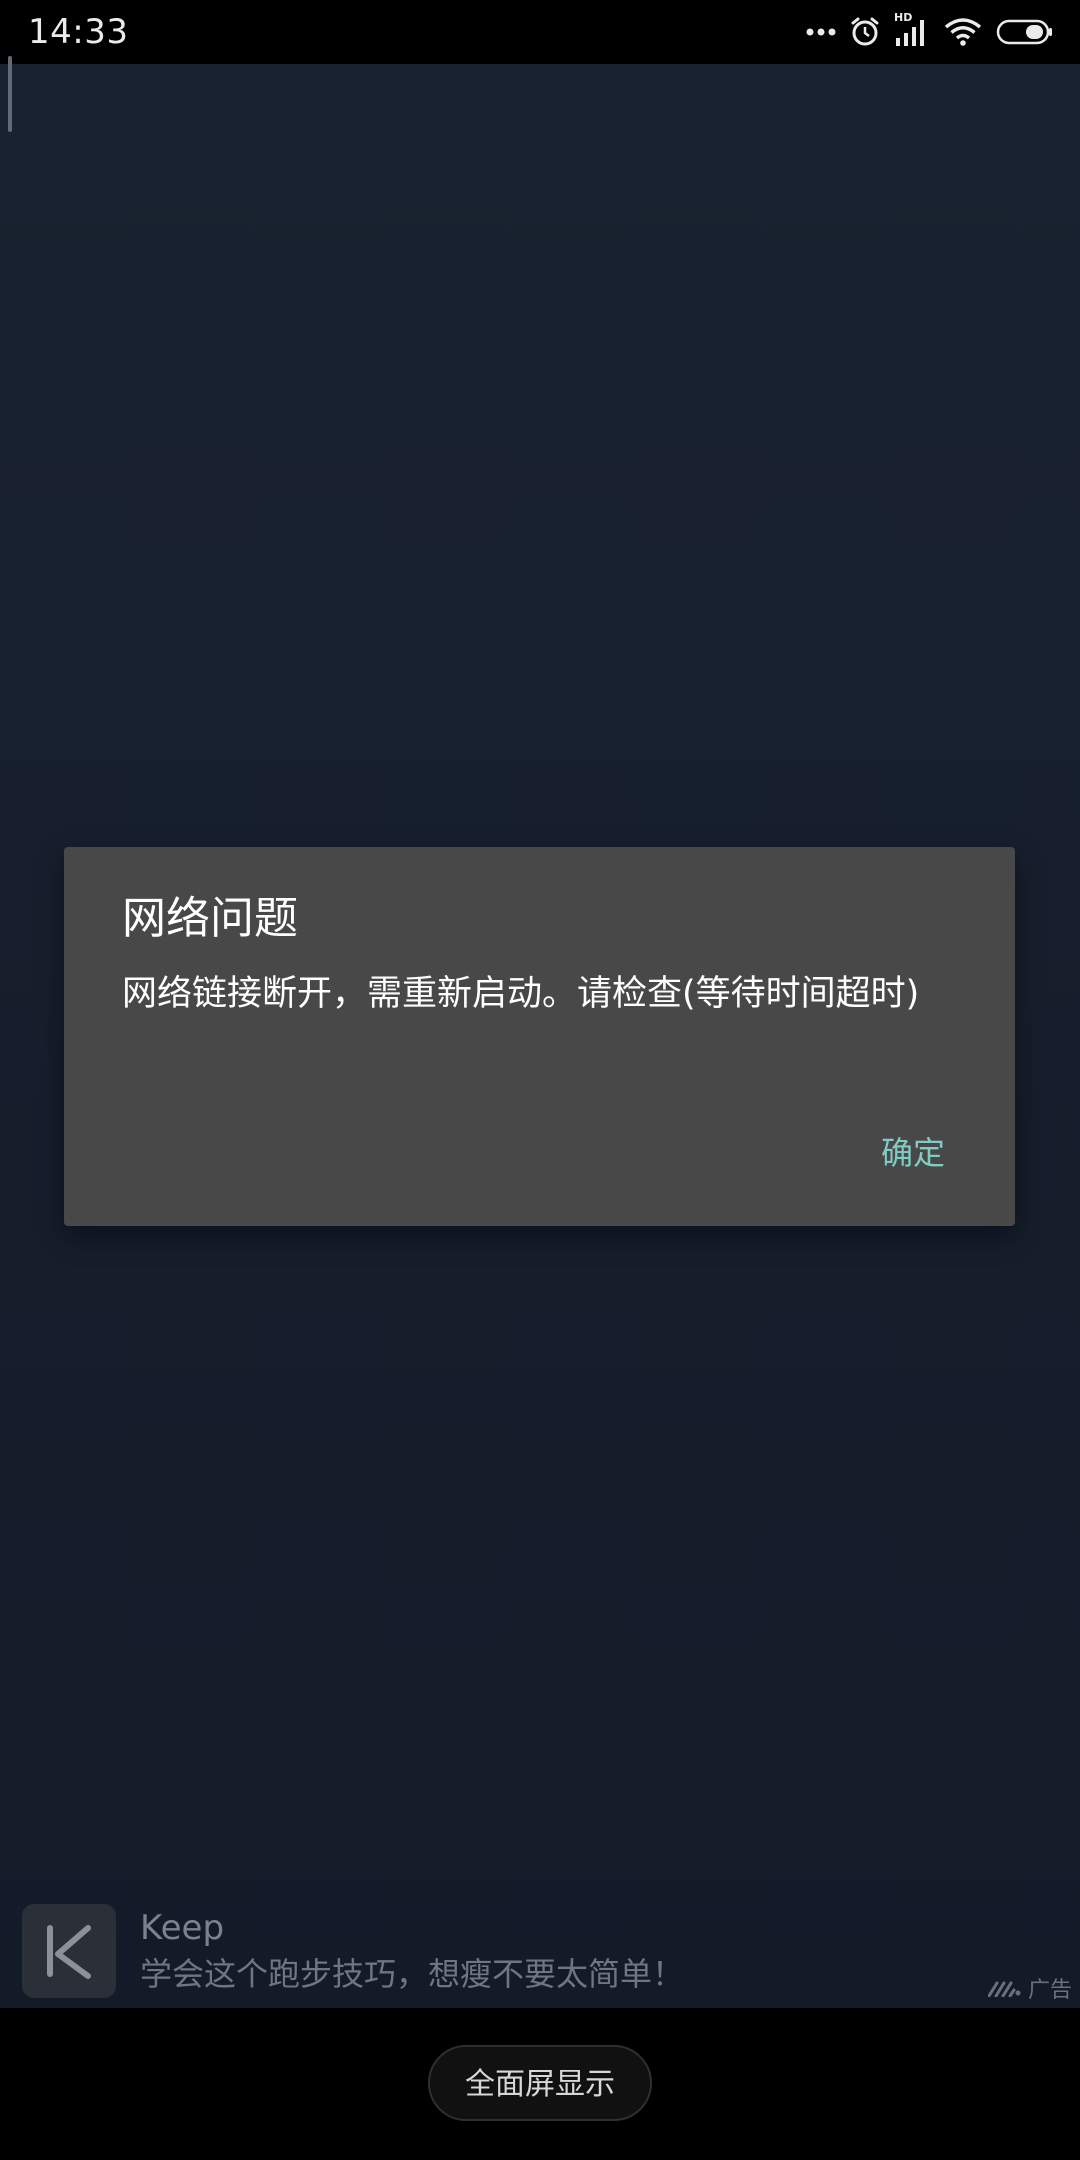 The image size is (1080, 2160). I want to click on ad-tag: 广告, so click(1029, 1991).